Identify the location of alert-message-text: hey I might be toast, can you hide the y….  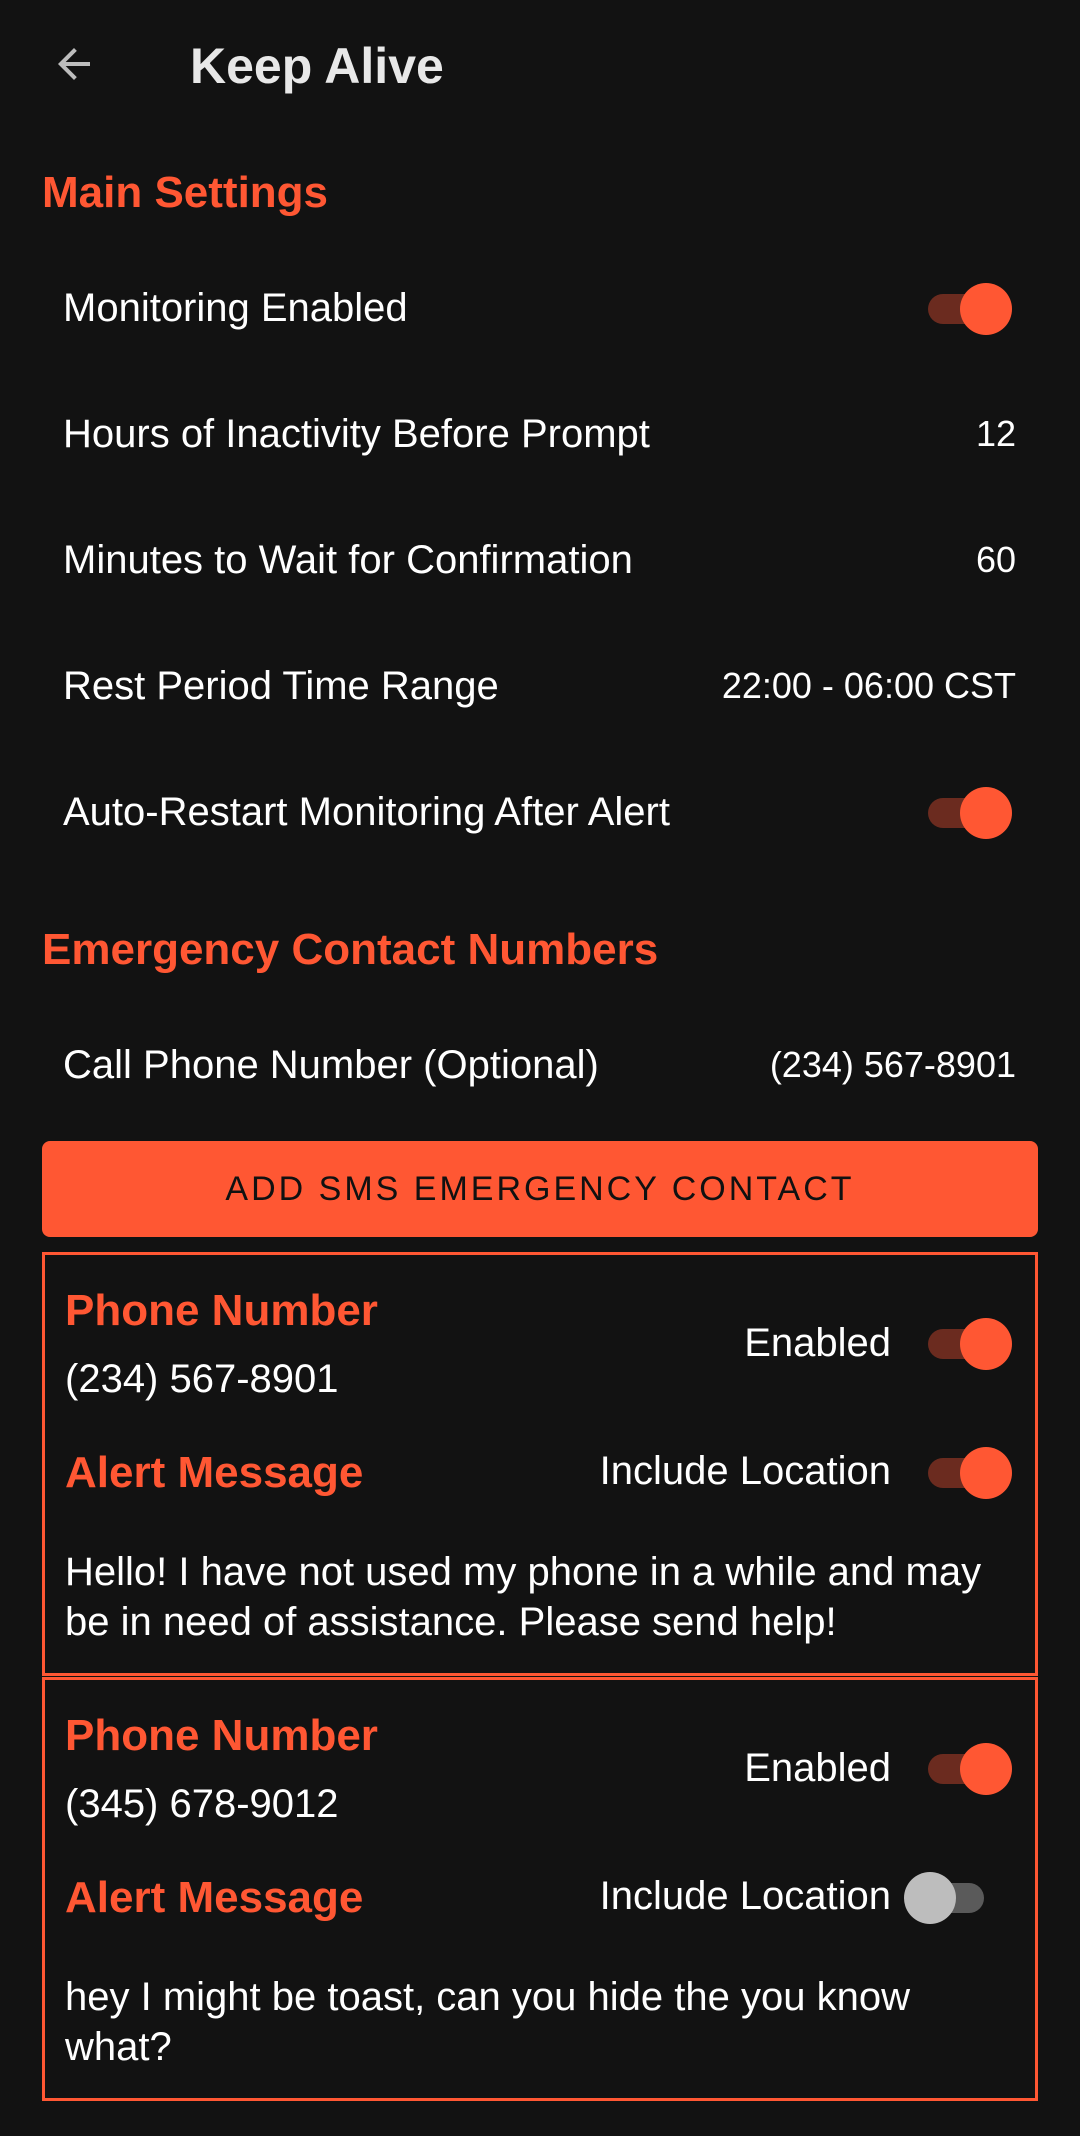
(545, 2022).